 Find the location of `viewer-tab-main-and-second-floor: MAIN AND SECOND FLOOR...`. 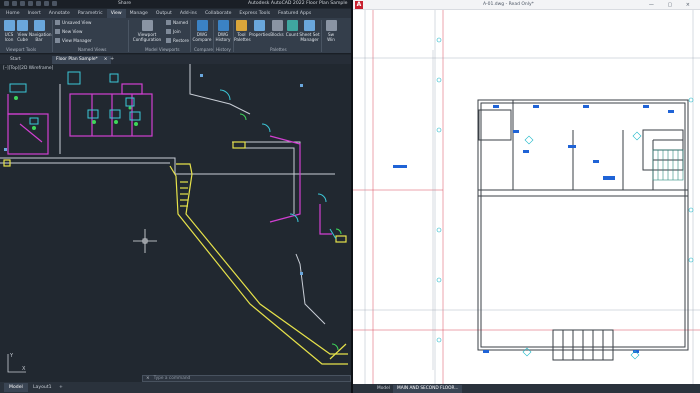

viewer-tab-main-and-second-floor: MAIN AND SECOND FLOOR... is located at coordinates (428, 389).